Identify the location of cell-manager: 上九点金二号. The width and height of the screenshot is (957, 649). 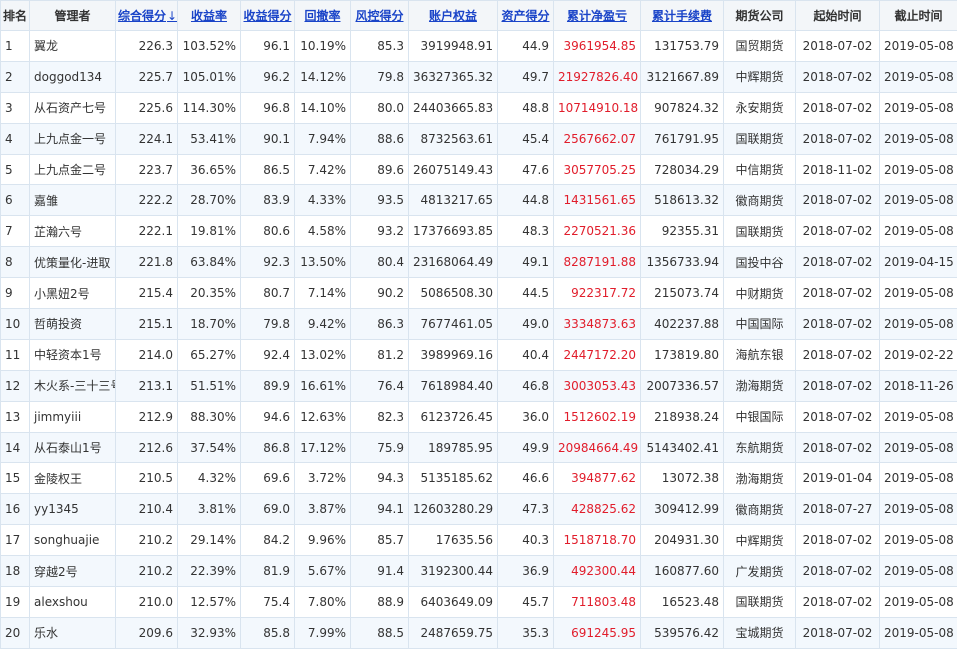
(73, 169).